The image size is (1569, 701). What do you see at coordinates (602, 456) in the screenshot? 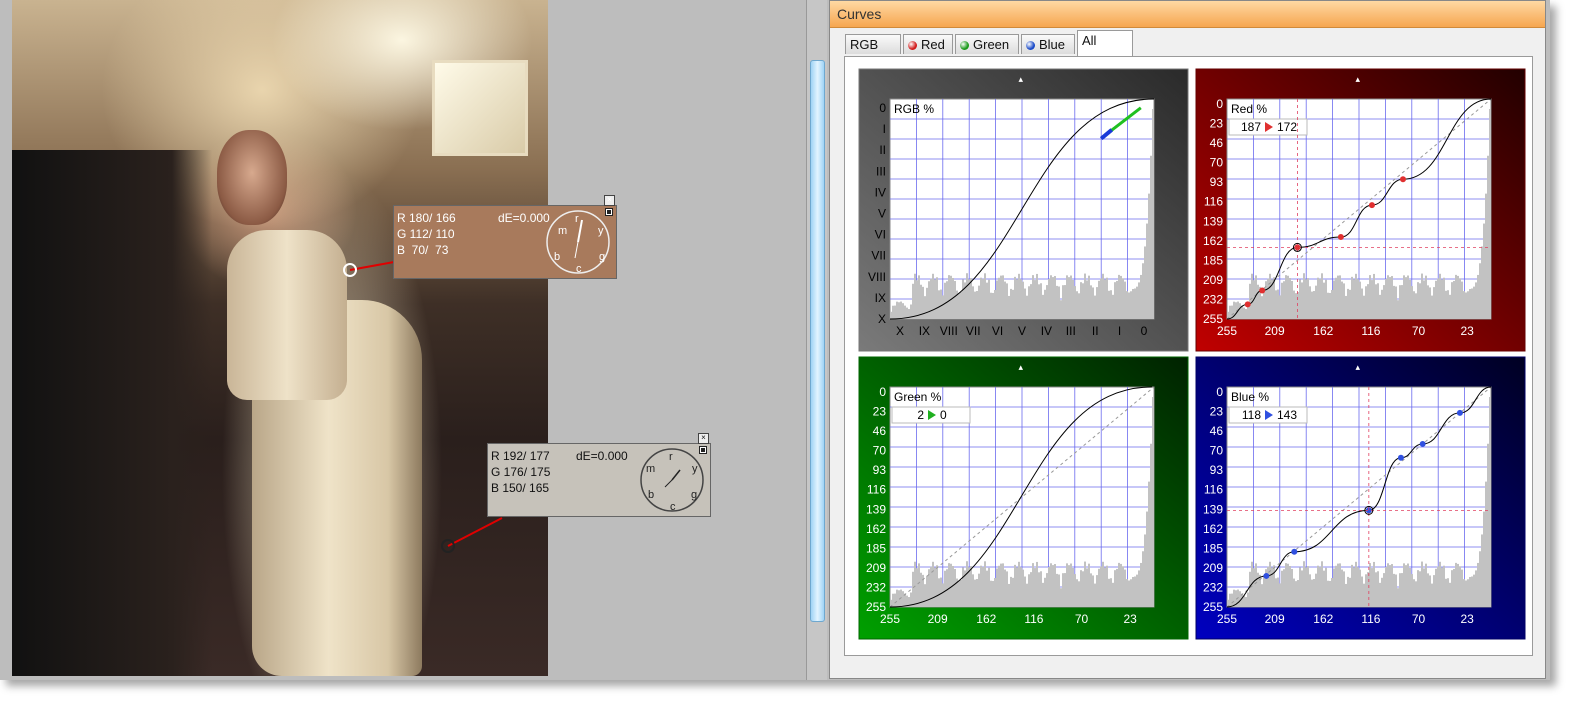
I see `probe-delta-e: dE=0.000` at bounding box center [602, 456].